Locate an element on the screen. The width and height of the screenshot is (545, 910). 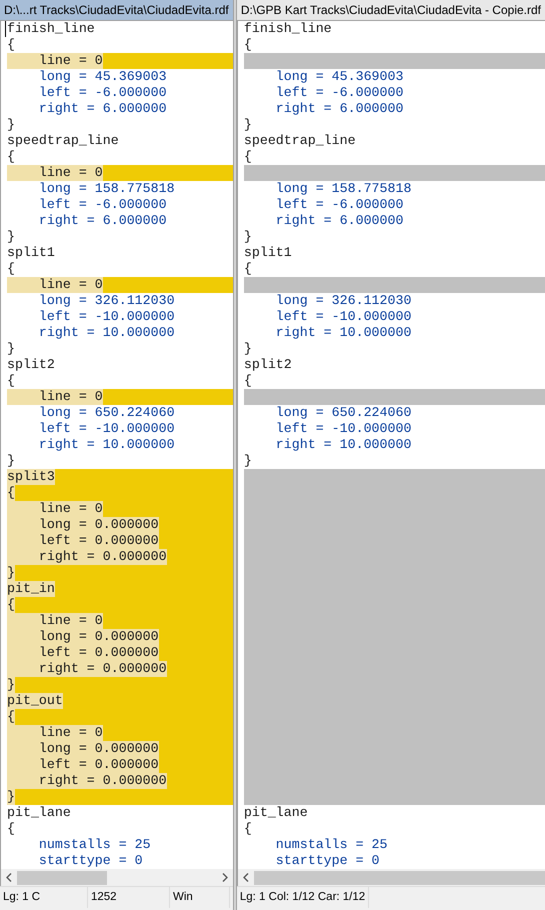
status-text: Lg: 1 Col: 1/12 Car: 1/12 is located at coordinates (303, 897).